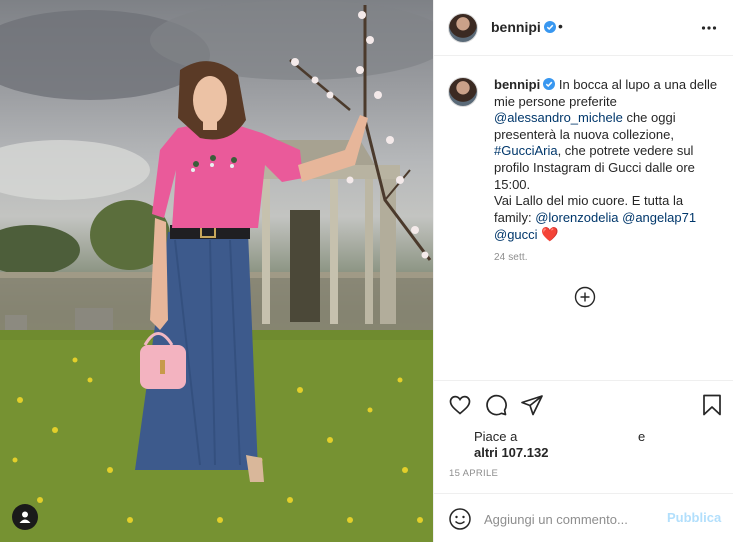  What do you see at coordinates (642, 436) in the screenshot?
I see `likes-suffix: e` at bounding box center [642, 436].